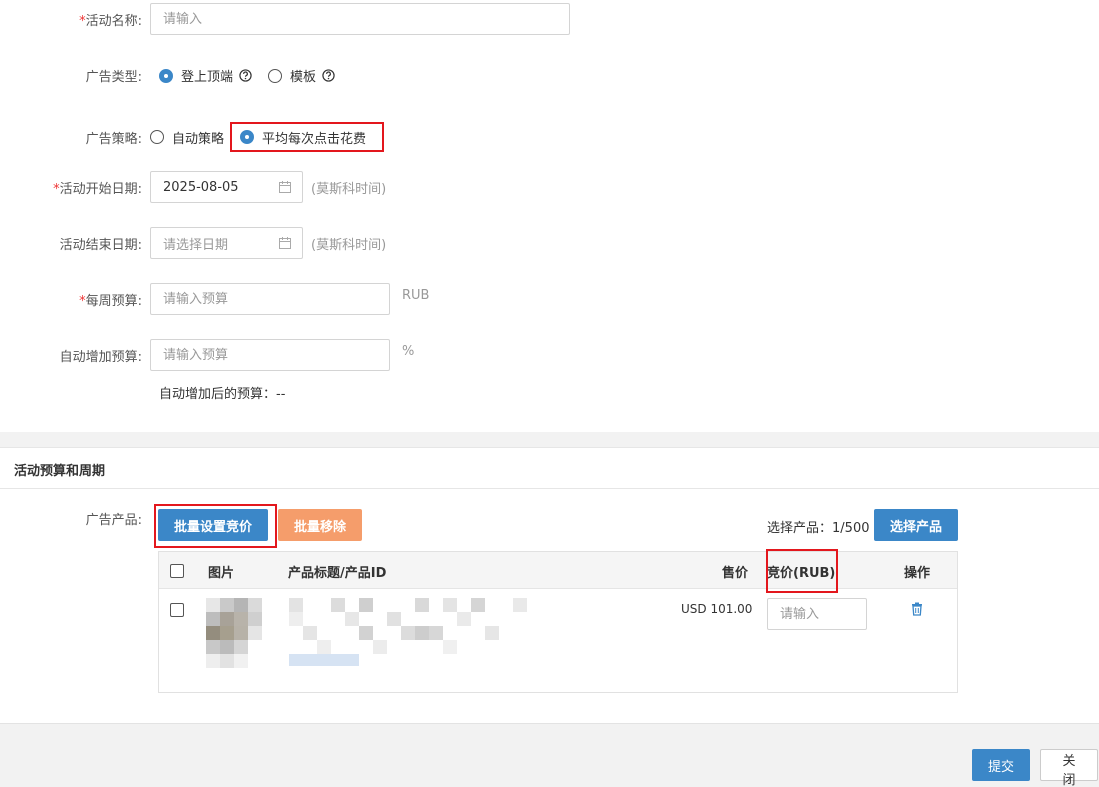  Describe the element at coordinates (360, 19) in the screenshot. I see `campaign-name-input` at that location.